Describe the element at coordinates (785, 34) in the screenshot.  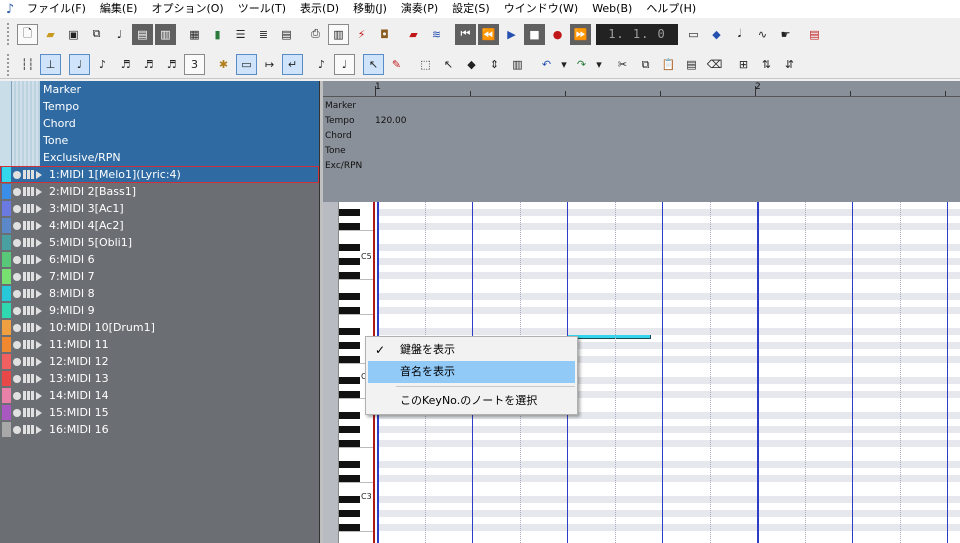
I see `hand-cursor-icon: ☛` at that location.